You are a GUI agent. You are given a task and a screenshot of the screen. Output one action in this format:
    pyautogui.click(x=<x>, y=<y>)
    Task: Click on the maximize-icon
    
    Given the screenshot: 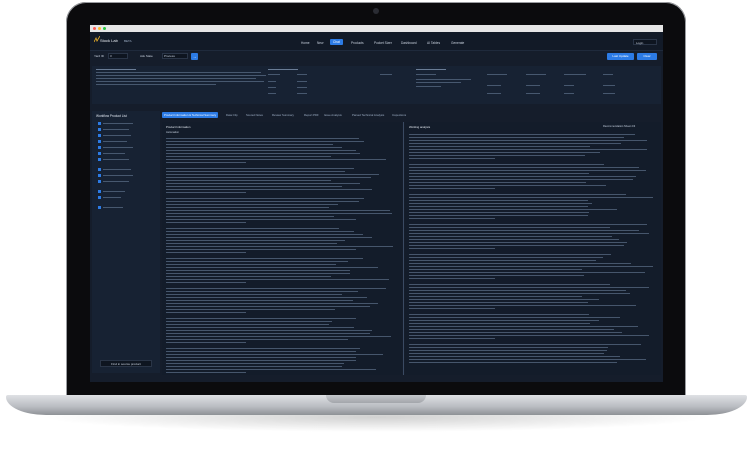 What is the action you would take?
    pyautogui.click(x=104, y=28)
    